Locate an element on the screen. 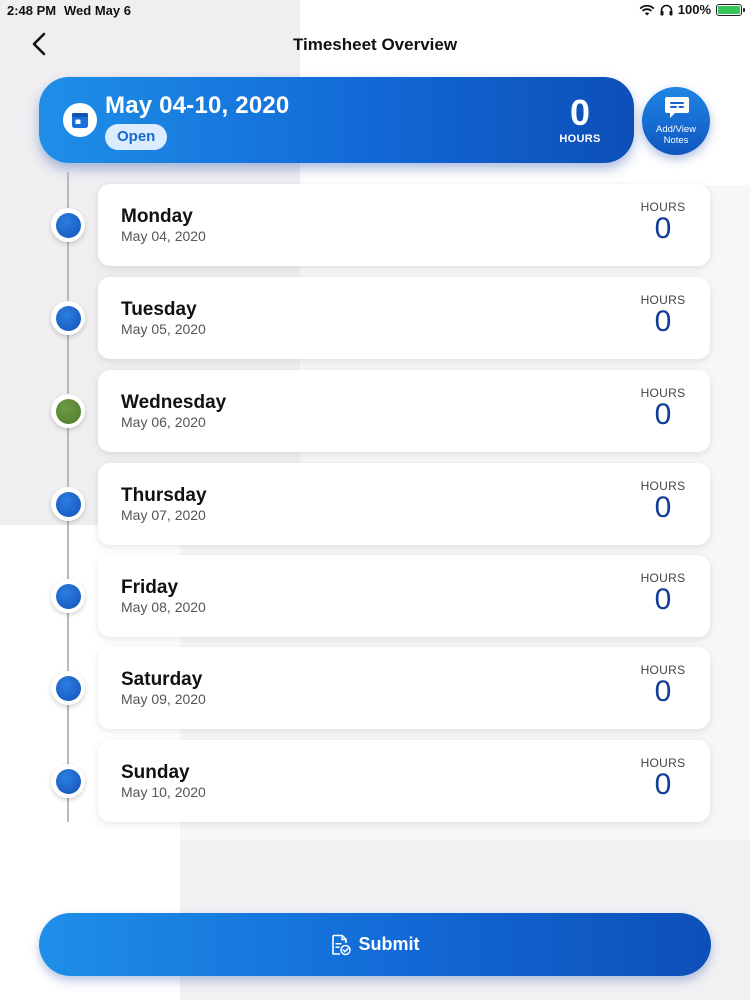 The image size is (750, 1000). day-date: May 07, 2020 is located at coordinates (163, 515).